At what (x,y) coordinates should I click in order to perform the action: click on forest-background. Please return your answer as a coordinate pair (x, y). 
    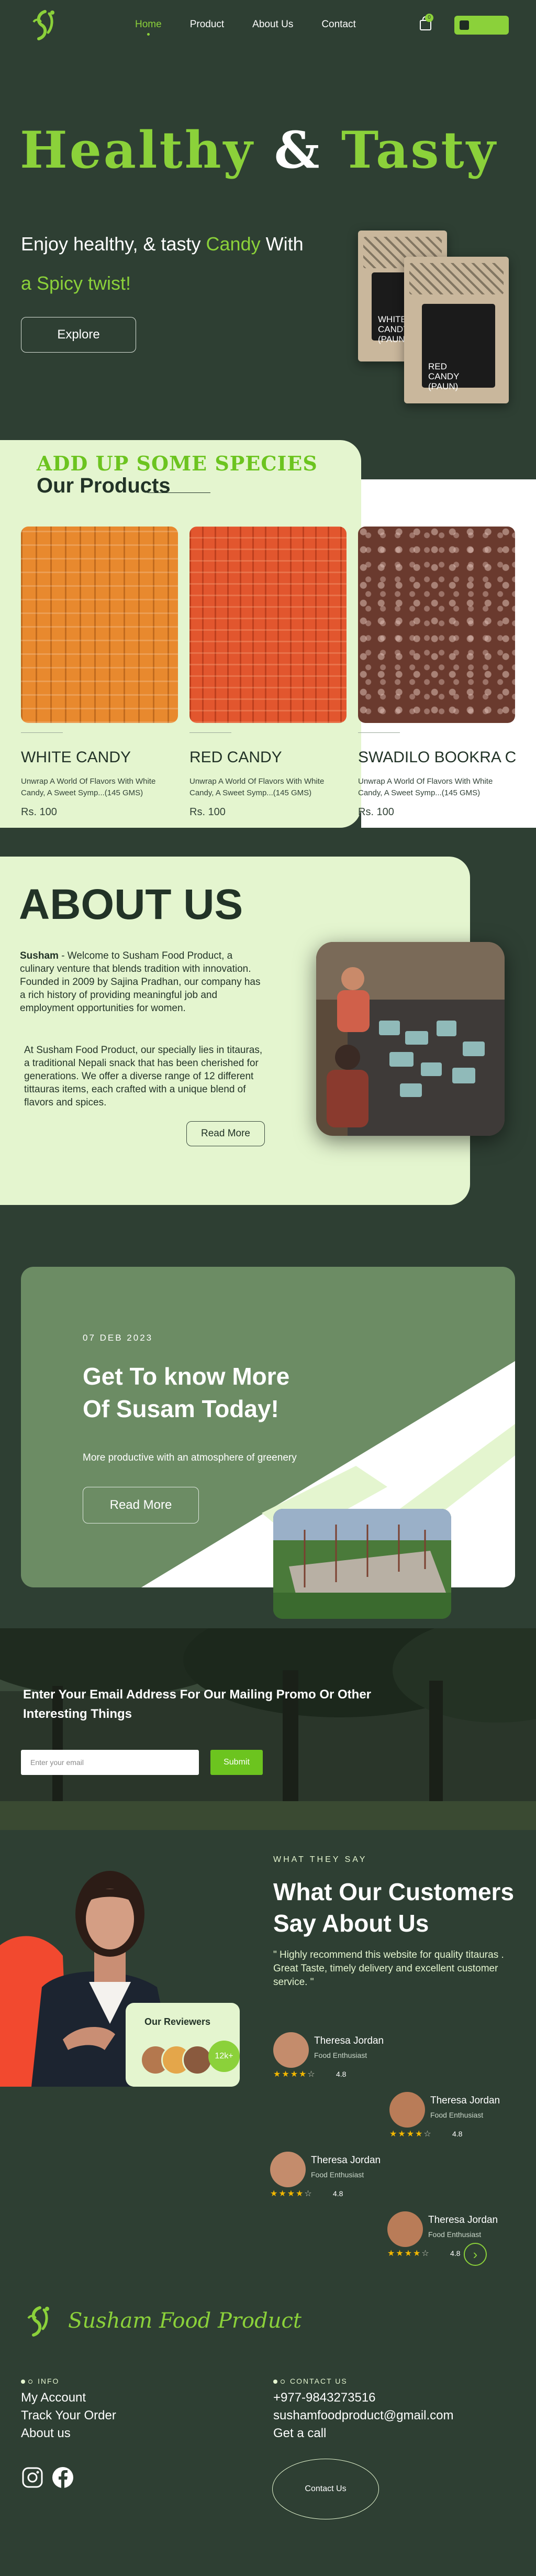
    Looking at the image, I should click on (268, 1729).